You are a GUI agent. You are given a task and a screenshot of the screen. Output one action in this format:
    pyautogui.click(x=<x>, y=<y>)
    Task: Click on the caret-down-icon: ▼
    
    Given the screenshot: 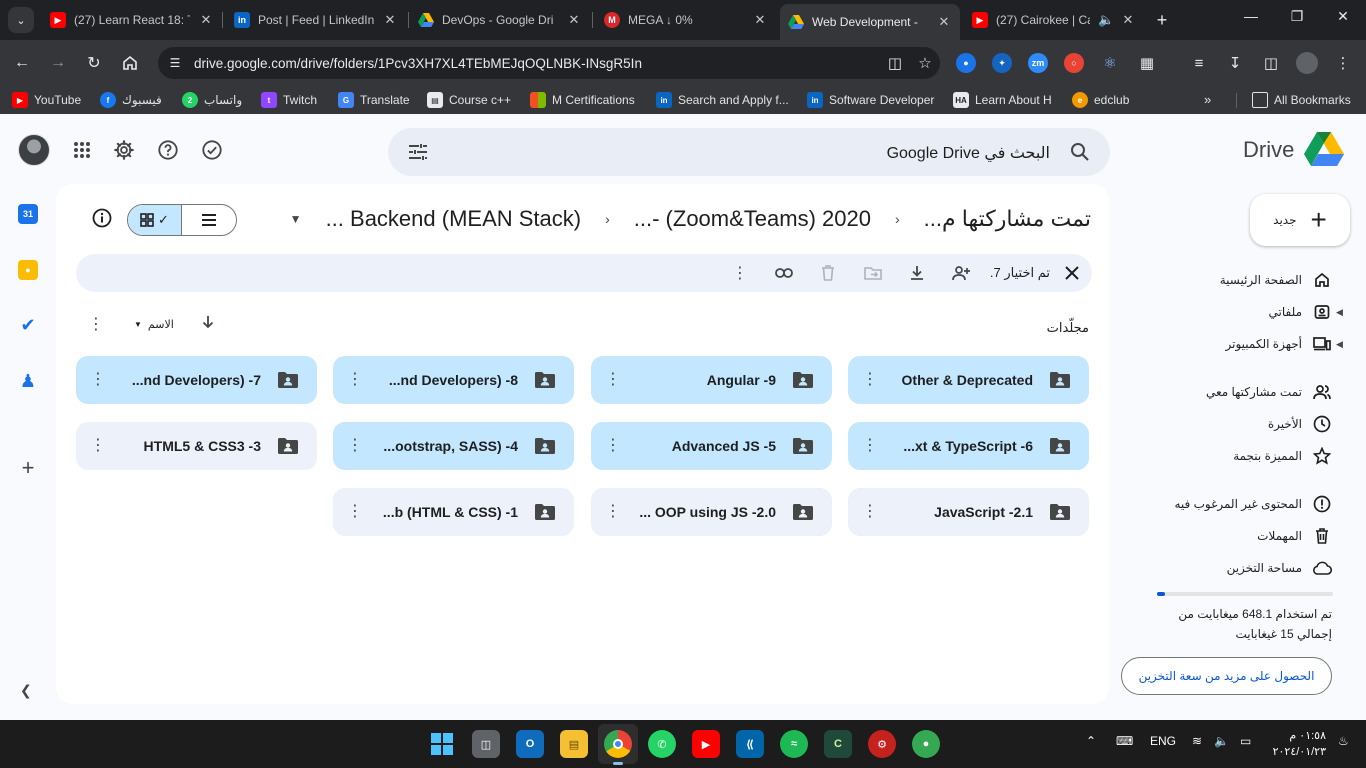 What is the action you would take?
    pyautogui.click(x=296, y=219)
    